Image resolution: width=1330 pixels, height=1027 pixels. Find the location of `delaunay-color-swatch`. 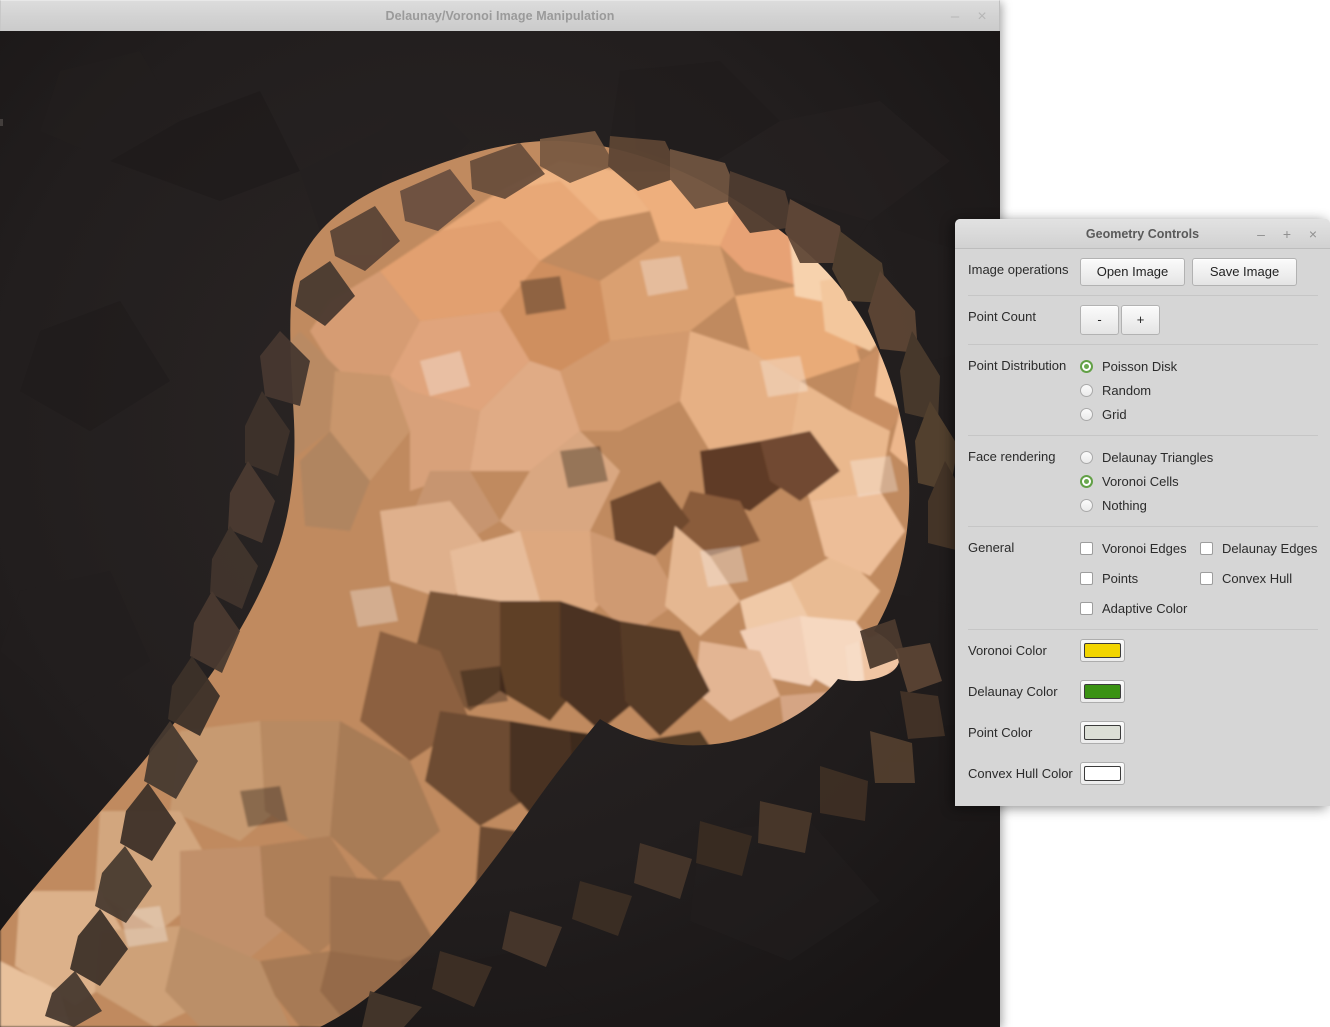

delaunay-color-swatch is located at coordinates (1102, 691).